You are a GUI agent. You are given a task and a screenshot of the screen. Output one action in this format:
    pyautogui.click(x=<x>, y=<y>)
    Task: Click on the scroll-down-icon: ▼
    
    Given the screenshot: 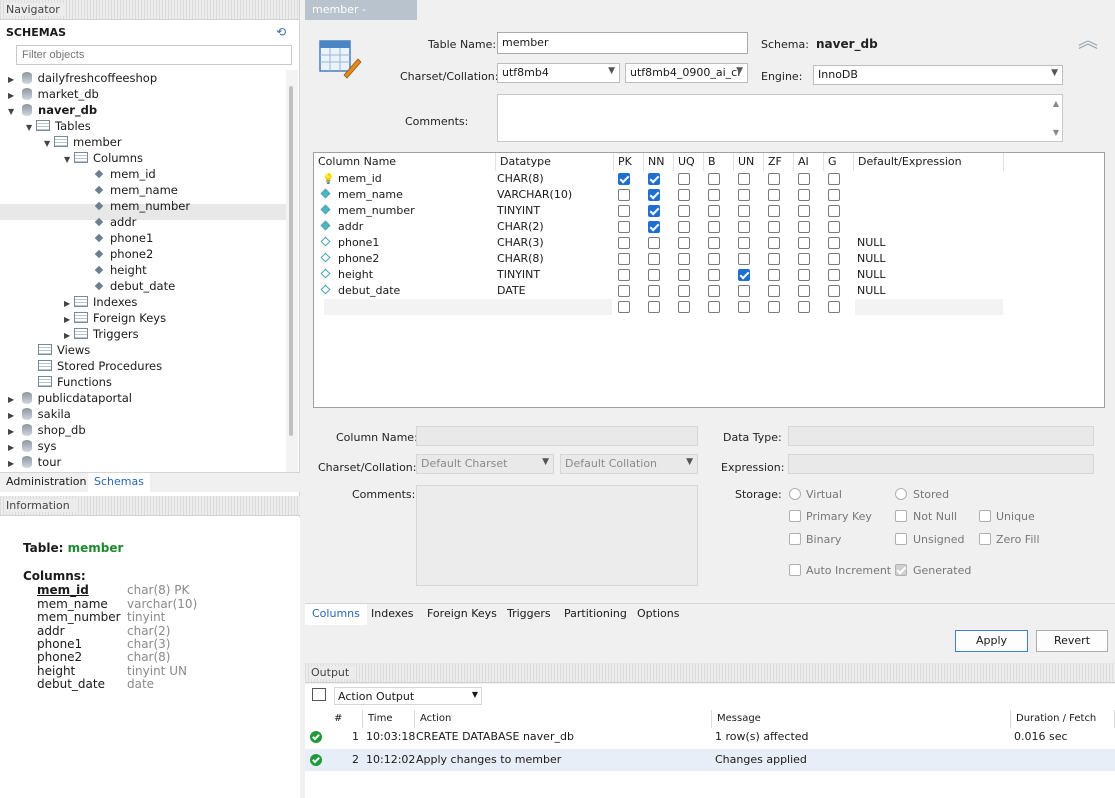 What is the action you would take?
    pyautogui.click(x=1056, y=132)
    